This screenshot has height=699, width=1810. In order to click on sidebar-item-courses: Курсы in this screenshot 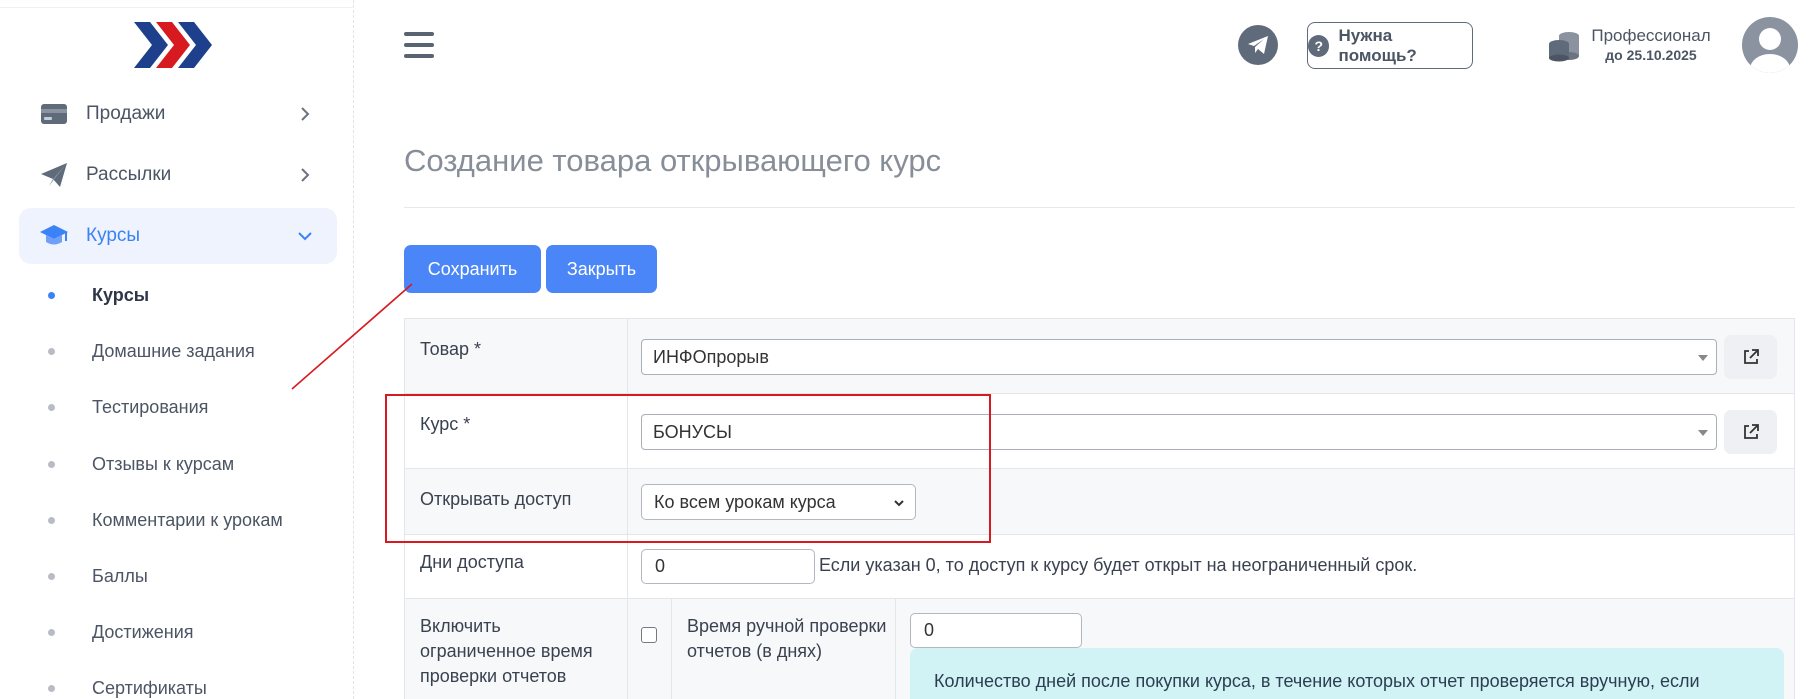, I will do `click(178, 236)`.